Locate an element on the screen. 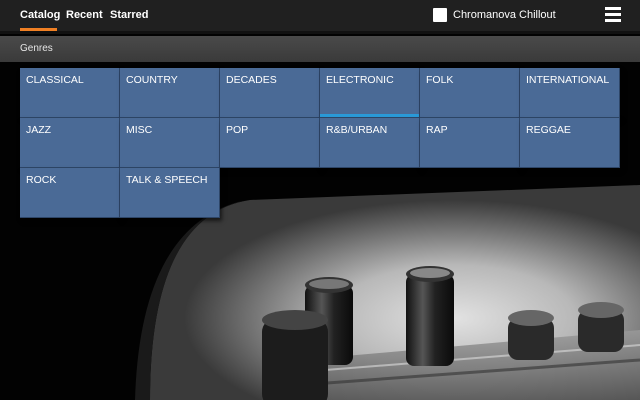  genre-tile: COUNTRY is located at coordinates (170, 93).